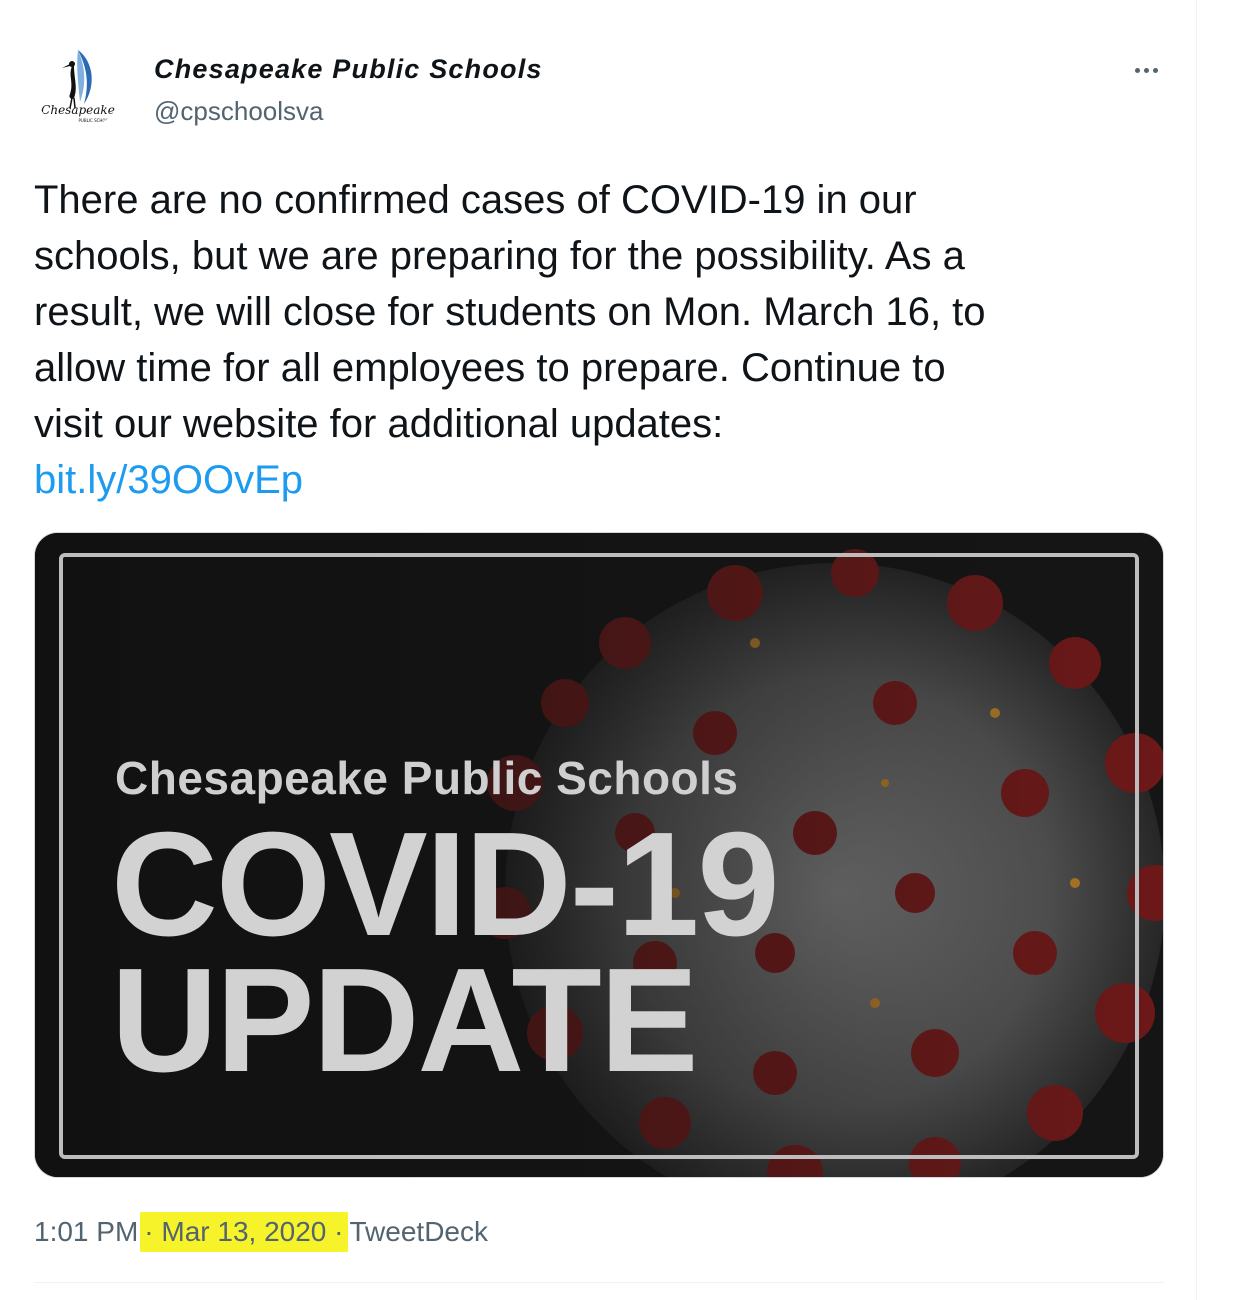  I want to click on avatar: Chesapeake PUBLIC SCHOOLS, so click(78, 86).